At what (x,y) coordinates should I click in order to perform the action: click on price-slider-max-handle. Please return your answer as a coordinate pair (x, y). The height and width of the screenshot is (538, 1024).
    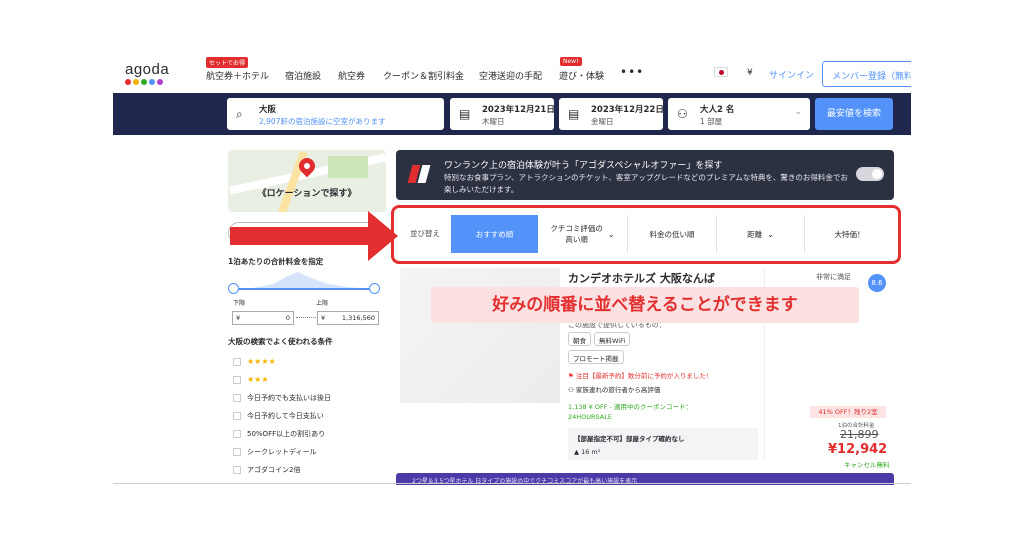
    Looking at the image, I should click on (374, 288).